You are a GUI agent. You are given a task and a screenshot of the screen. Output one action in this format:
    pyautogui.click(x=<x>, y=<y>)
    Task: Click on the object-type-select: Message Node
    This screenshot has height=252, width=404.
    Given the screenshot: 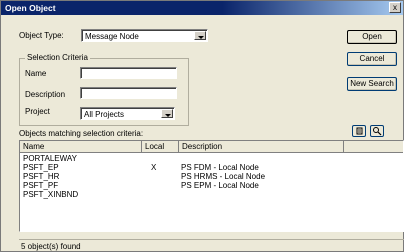 What is the action you would take?
    pyautogui.click(x=144, y=35)
    